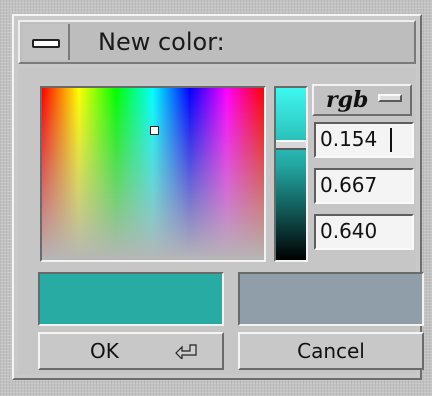 The image size is (432, 396). What do you see at coordinates (349, 185) in the screenshot?
I see `green-value: 0.667` at bounding box center [349, 185].